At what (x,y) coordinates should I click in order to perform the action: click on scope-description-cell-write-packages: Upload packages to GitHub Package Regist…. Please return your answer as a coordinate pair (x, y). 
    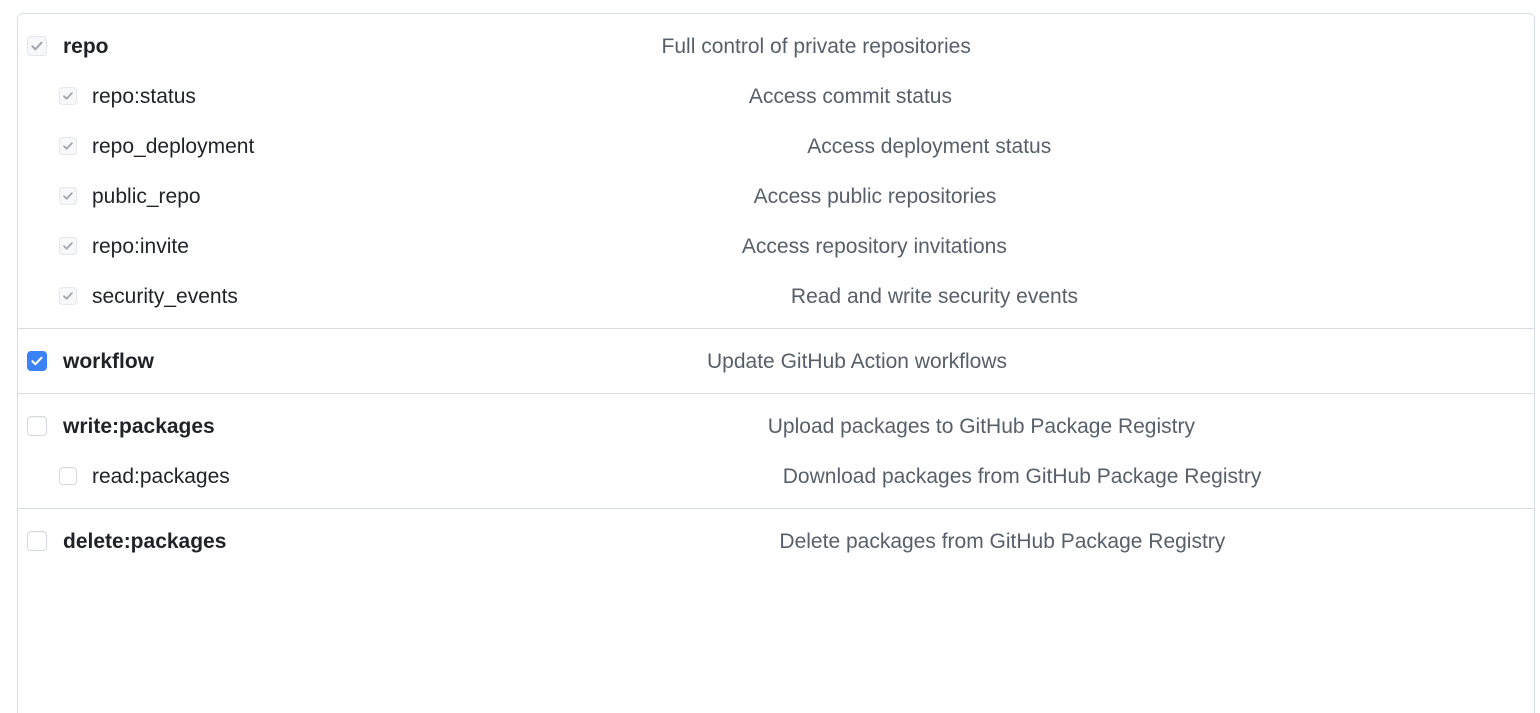
    Looking at the image, I should click on (866, 426).